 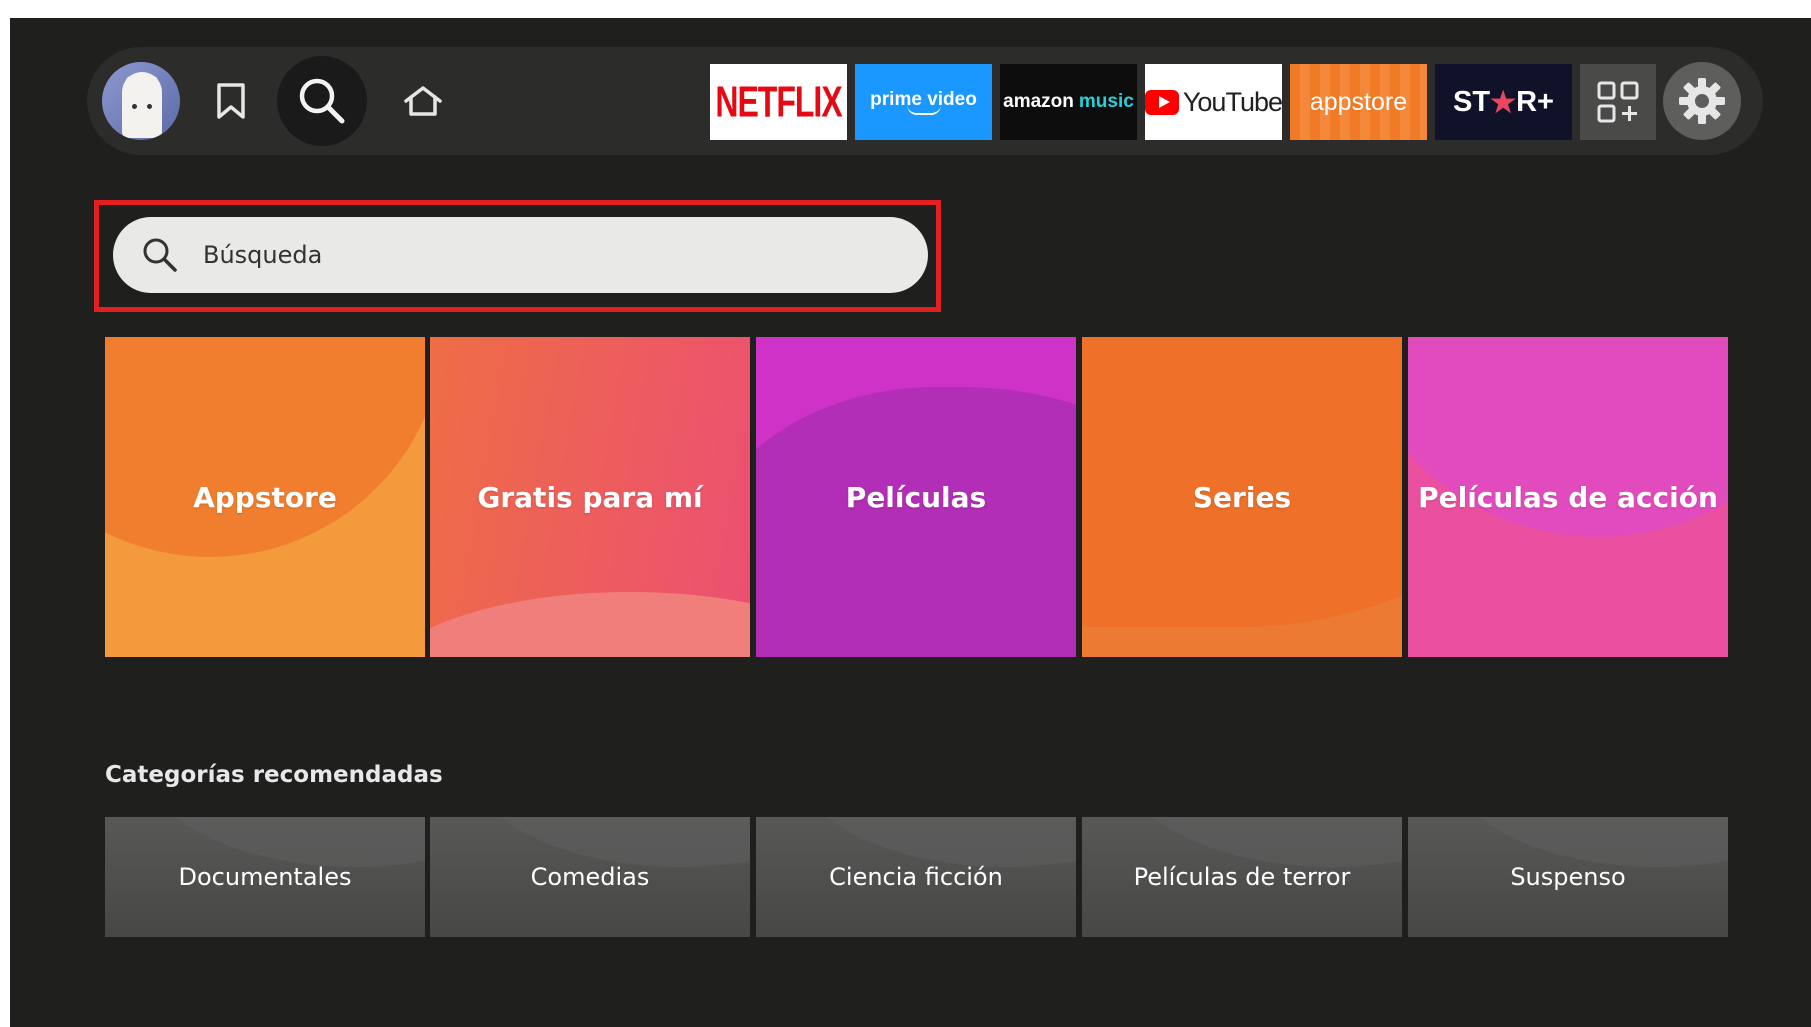 I want to click on apps-grid-icon, so click(x=1618, y=102).